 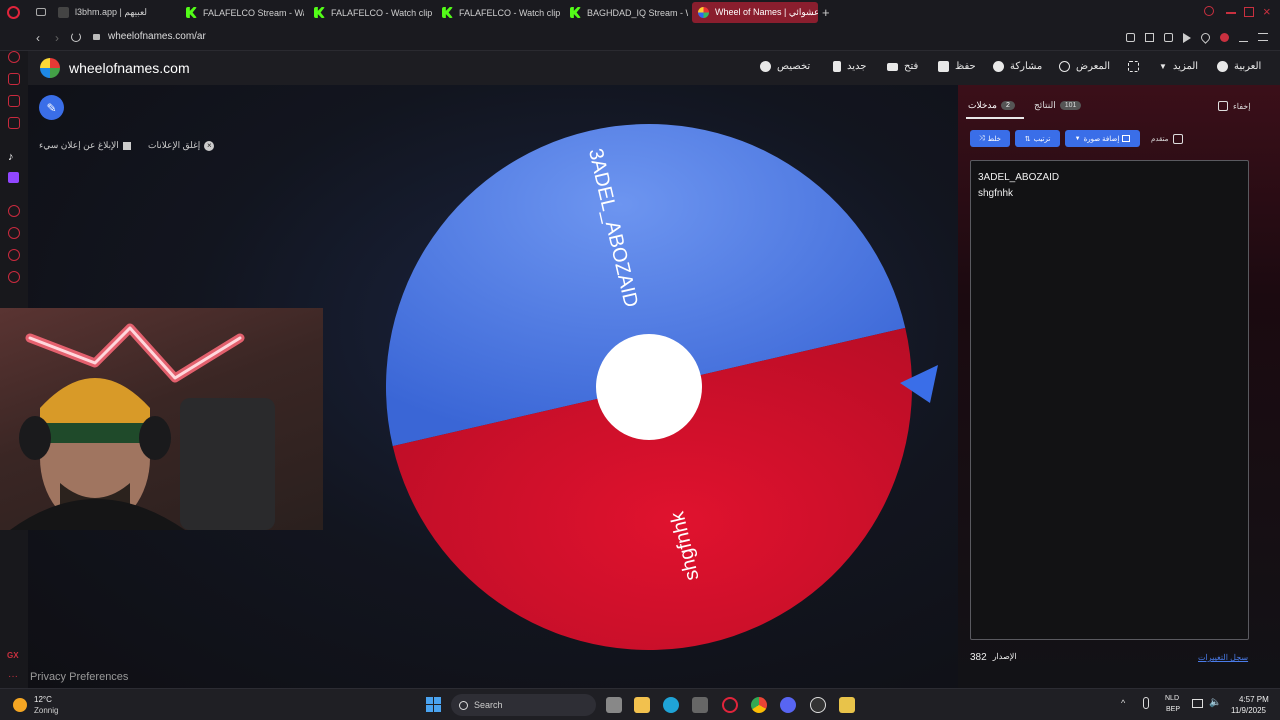 What do you see at coordinates (1205, 37) in the screenshot?
I see `heart-icon` at bounding box center [1205, 37].